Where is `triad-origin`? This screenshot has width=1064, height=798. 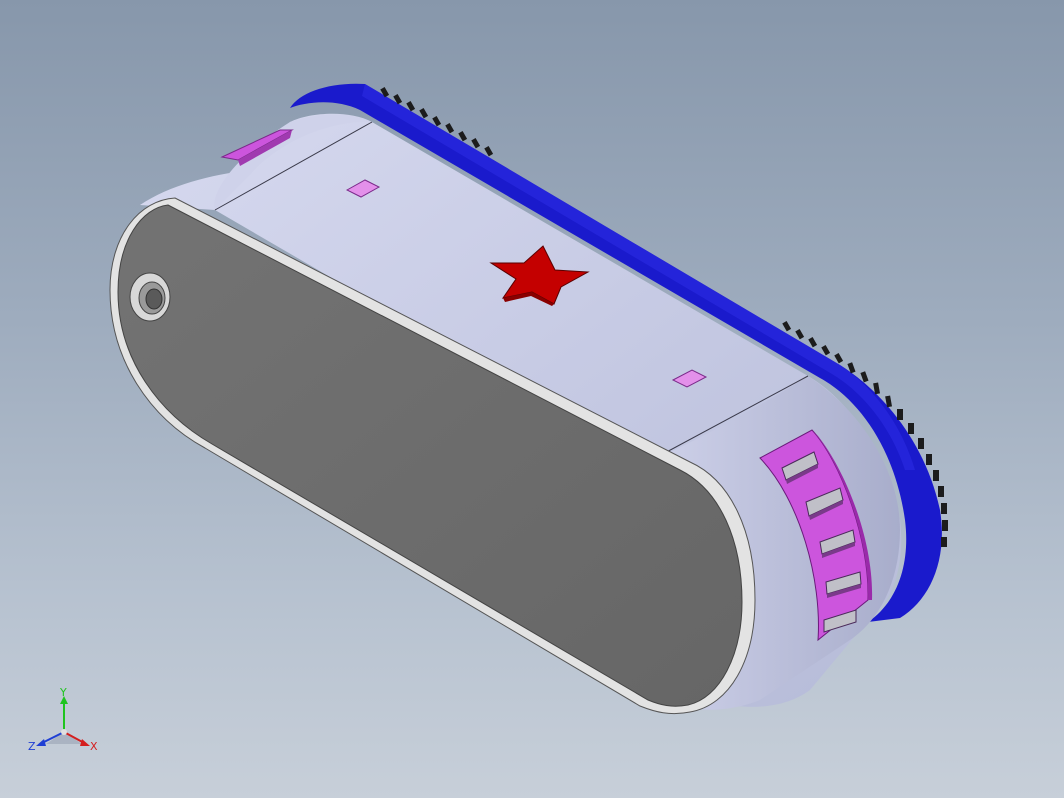
triad-origin is located at coordinates (64, 732).